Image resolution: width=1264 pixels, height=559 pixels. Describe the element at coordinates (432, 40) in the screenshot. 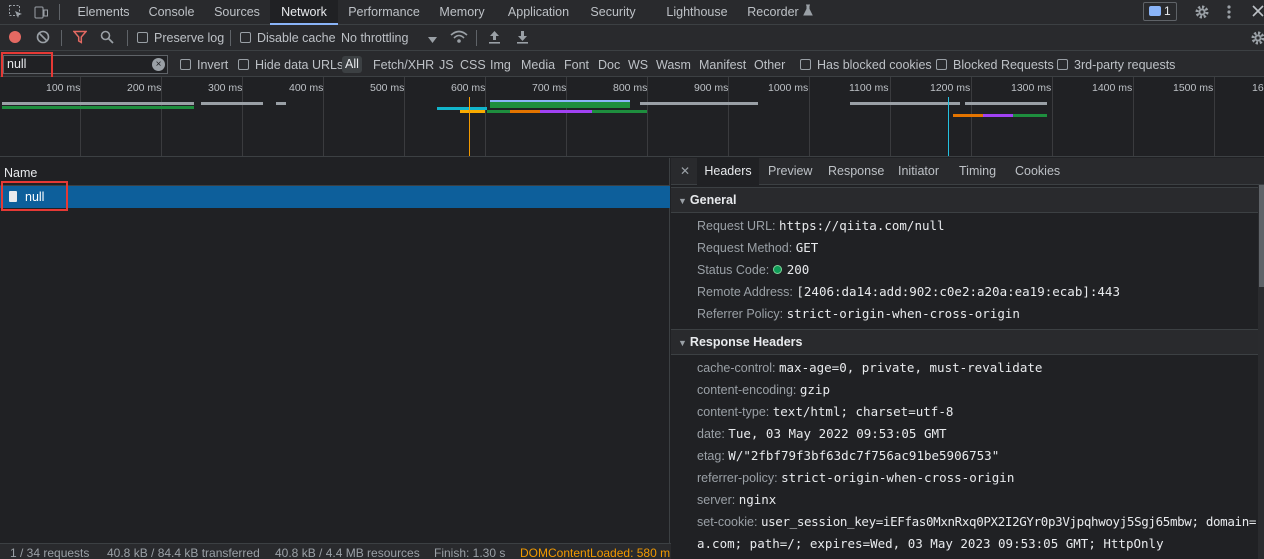

I see `throttling-dropdown-arrow-icon` at that location.